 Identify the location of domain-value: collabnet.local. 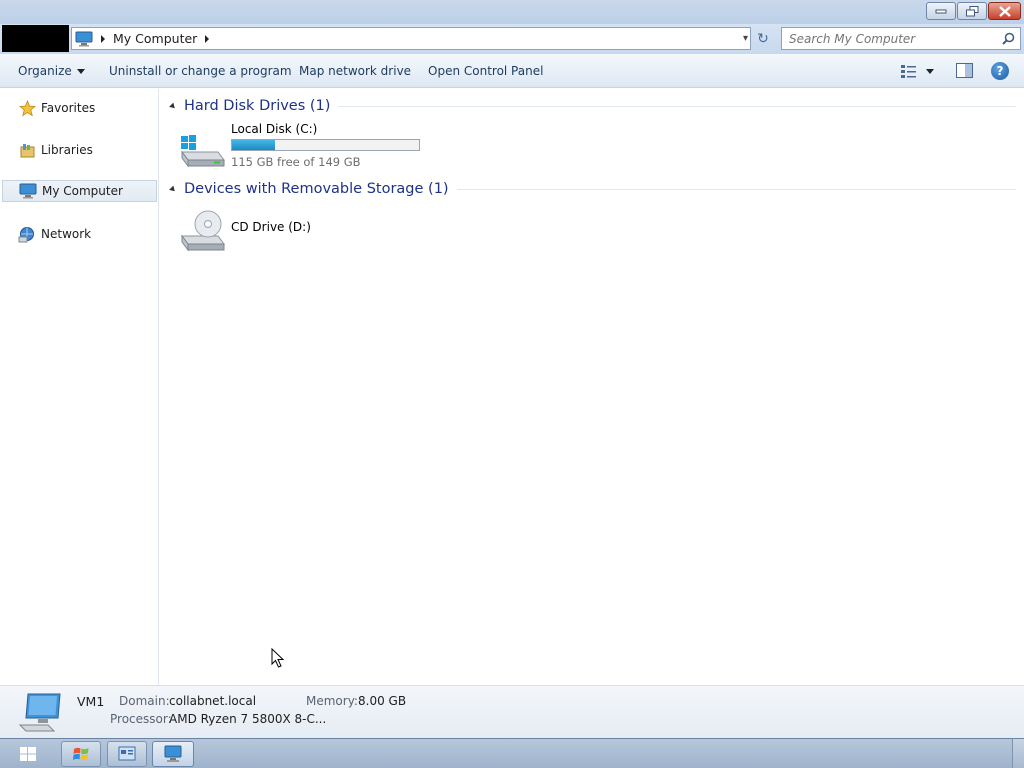
(213, 701).